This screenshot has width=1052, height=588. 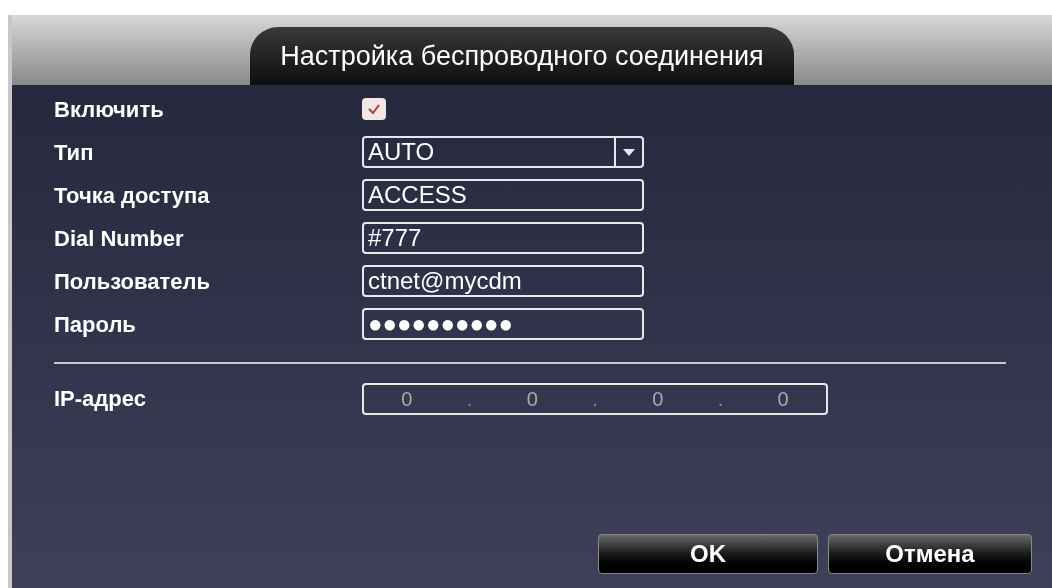 I want to click on input-field: ctnet@mycdm, so click(x=503, y=281).